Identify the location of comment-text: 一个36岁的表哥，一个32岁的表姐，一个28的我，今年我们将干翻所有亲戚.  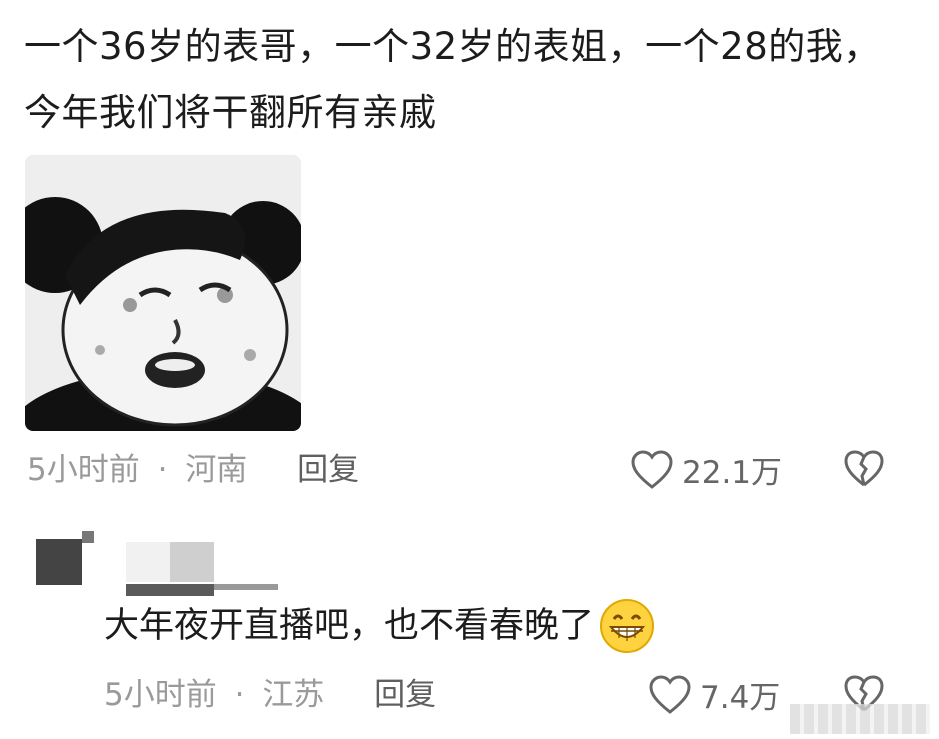
(452, 79).